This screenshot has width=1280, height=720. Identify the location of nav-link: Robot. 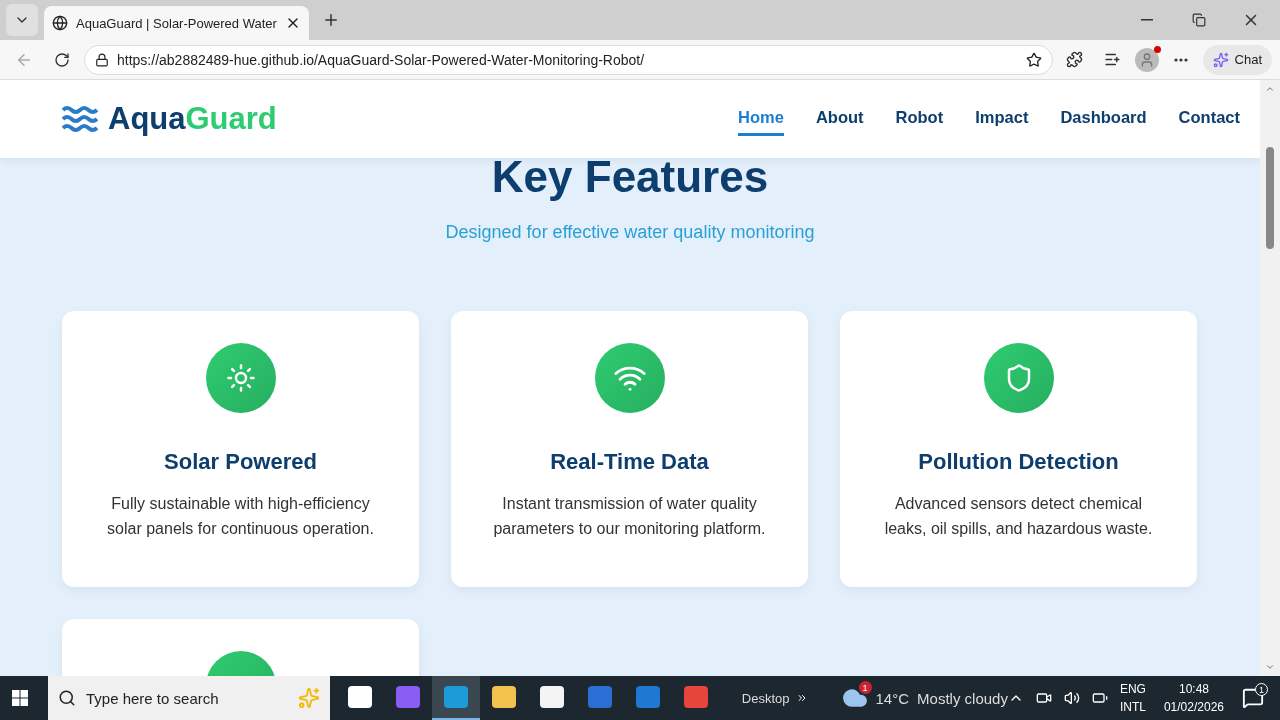
(919, 119).